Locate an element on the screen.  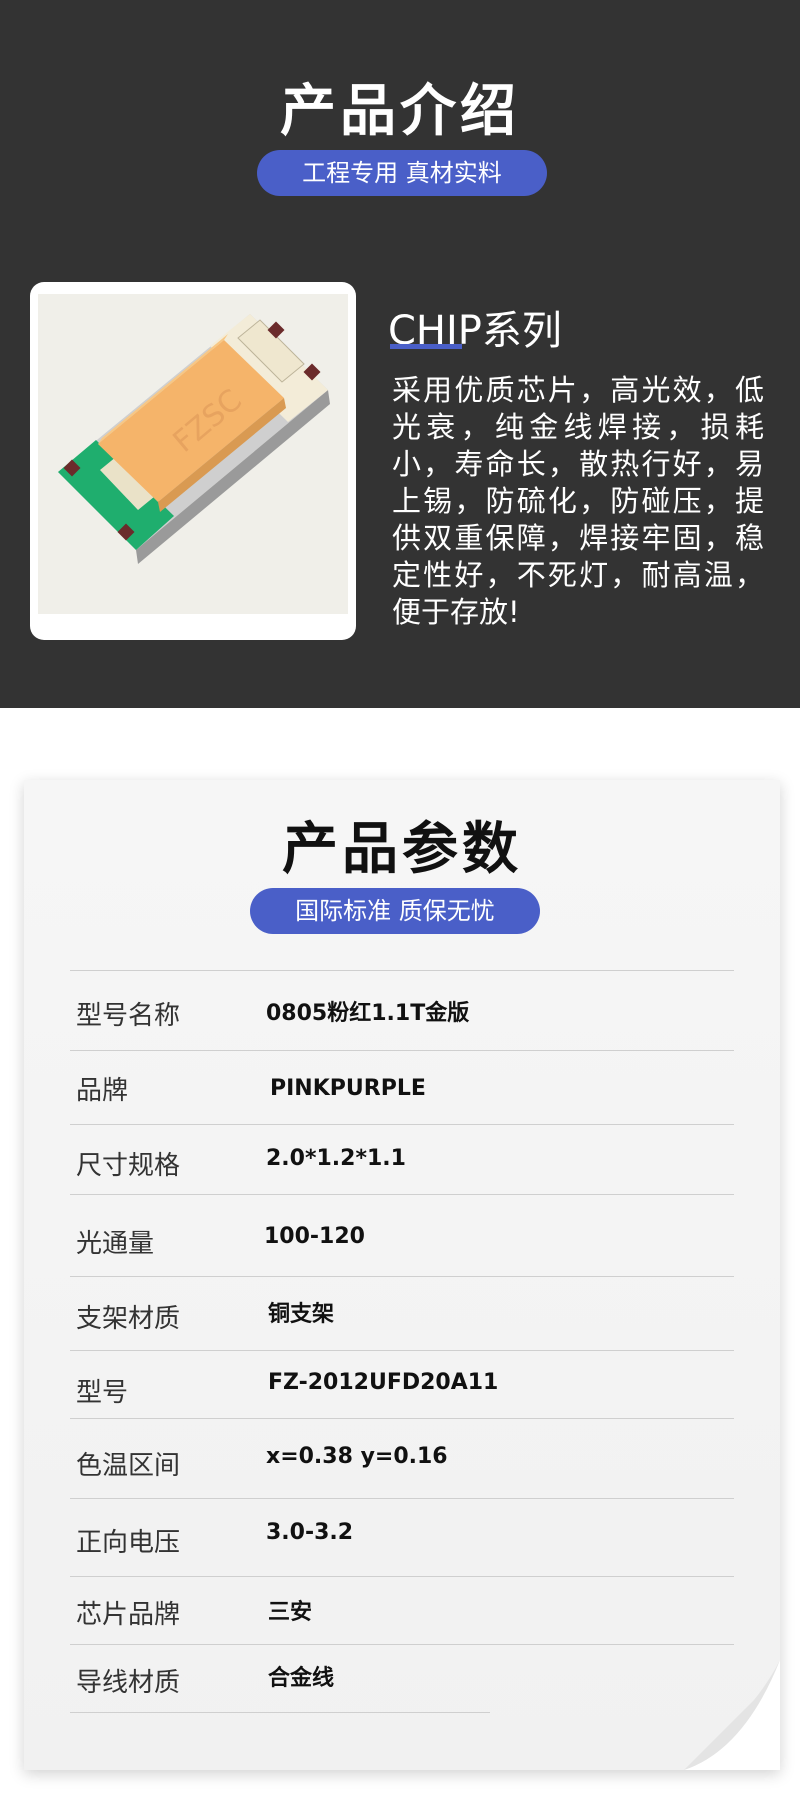
parameters-badge: 国际标准 质保无忧 is located at coordinates (395, 911).